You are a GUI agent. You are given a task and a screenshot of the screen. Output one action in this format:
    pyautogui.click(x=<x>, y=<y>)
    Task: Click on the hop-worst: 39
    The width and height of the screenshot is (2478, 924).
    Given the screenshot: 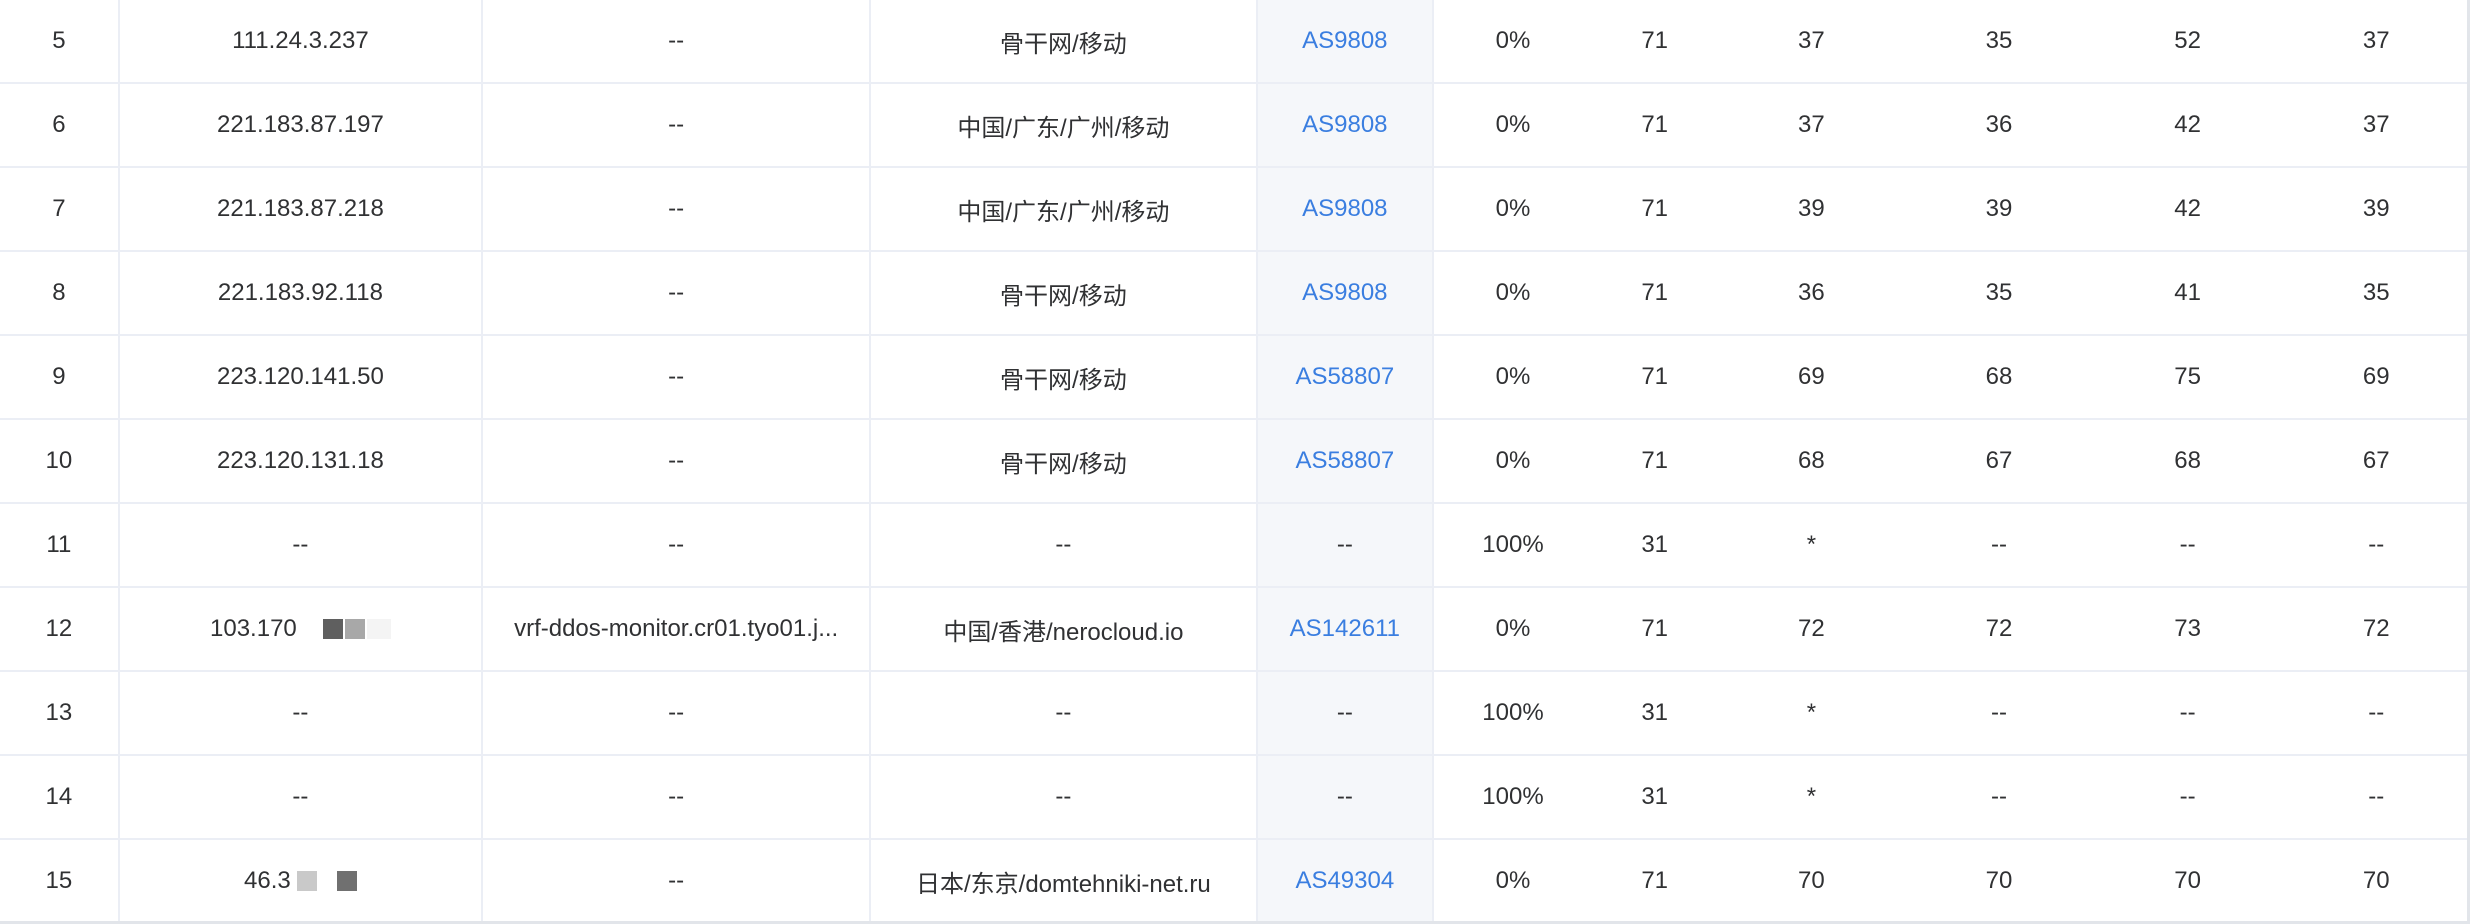 What is the action you would take?
    pyautogui.click(x=2376, y=208)
    